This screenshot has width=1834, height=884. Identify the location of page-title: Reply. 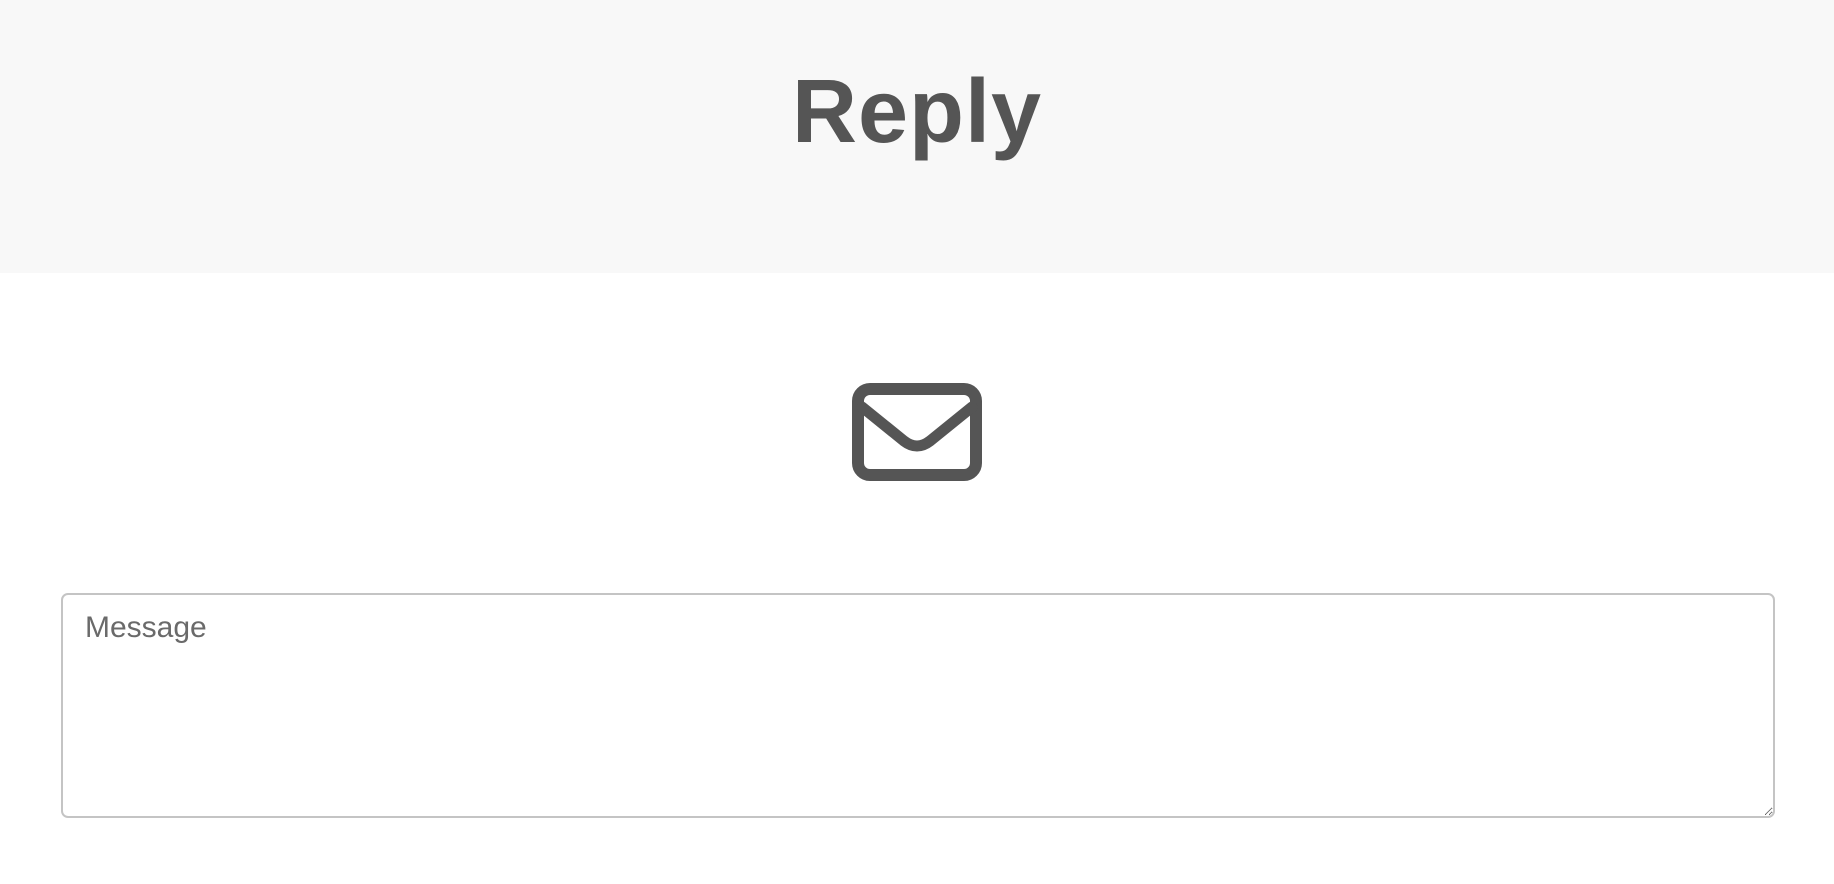
(917, 112).